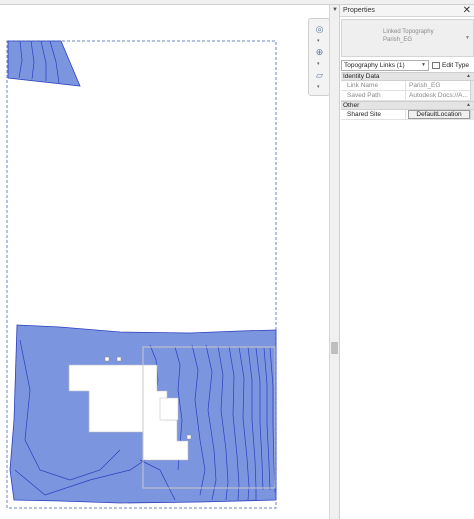  I want to click on splitter-grip, so click(334, 348).